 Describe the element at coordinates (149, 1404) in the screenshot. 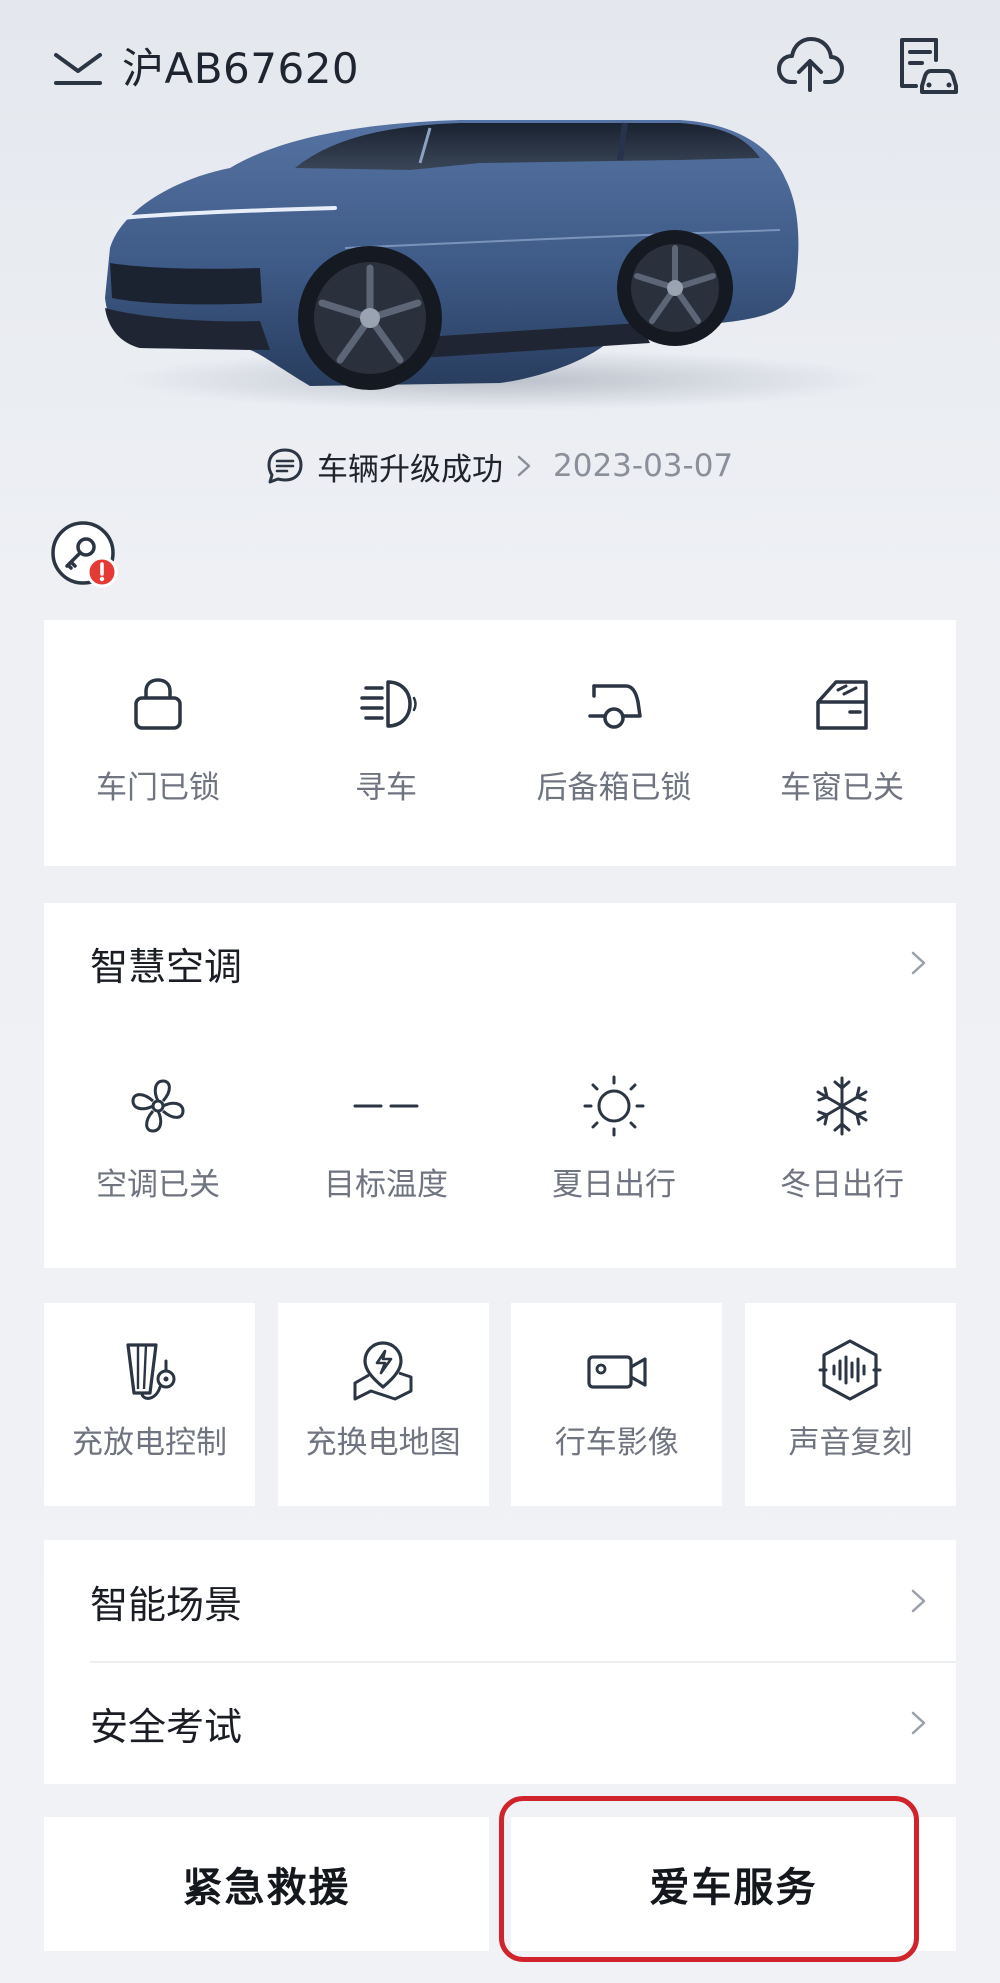

I see `charge-control-tile: 充放电控制` at that location.